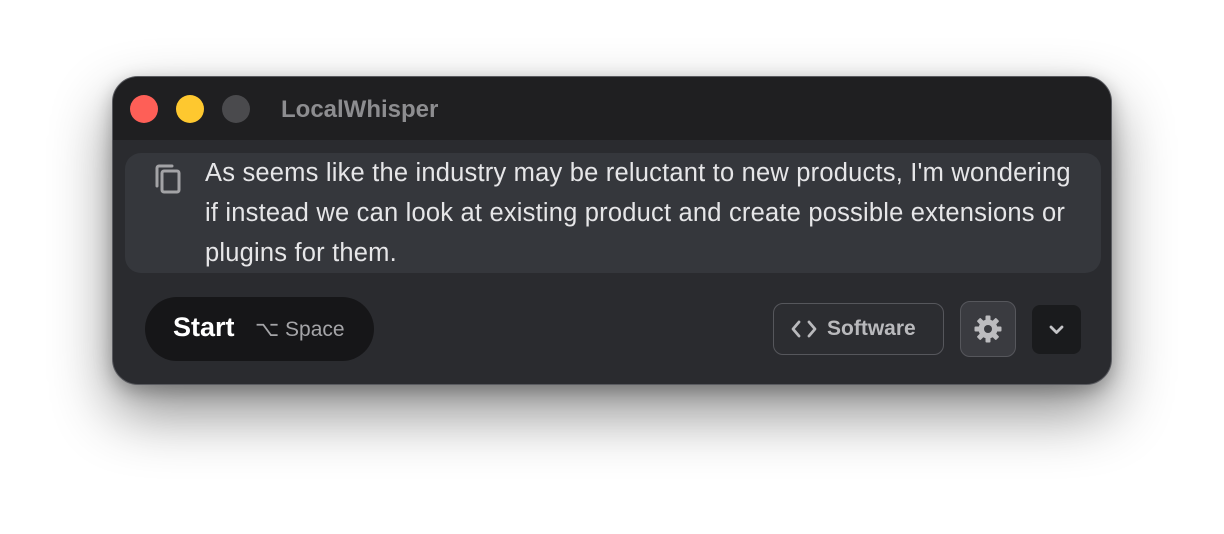 This screenshot has width=1224, height=534. What do you see at coordinates (360, 109) in the screenshot?
I see `window-title: LocalWhisper` at bounding box center [360, 109].